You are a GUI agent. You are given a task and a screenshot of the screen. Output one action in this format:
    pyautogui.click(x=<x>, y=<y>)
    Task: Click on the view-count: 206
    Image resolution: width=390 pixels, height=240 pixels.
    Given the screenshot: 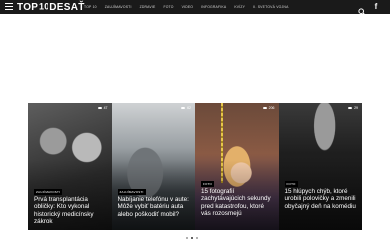 What is the action you would take?
    pyautogui.click(x=268, y=108)
    